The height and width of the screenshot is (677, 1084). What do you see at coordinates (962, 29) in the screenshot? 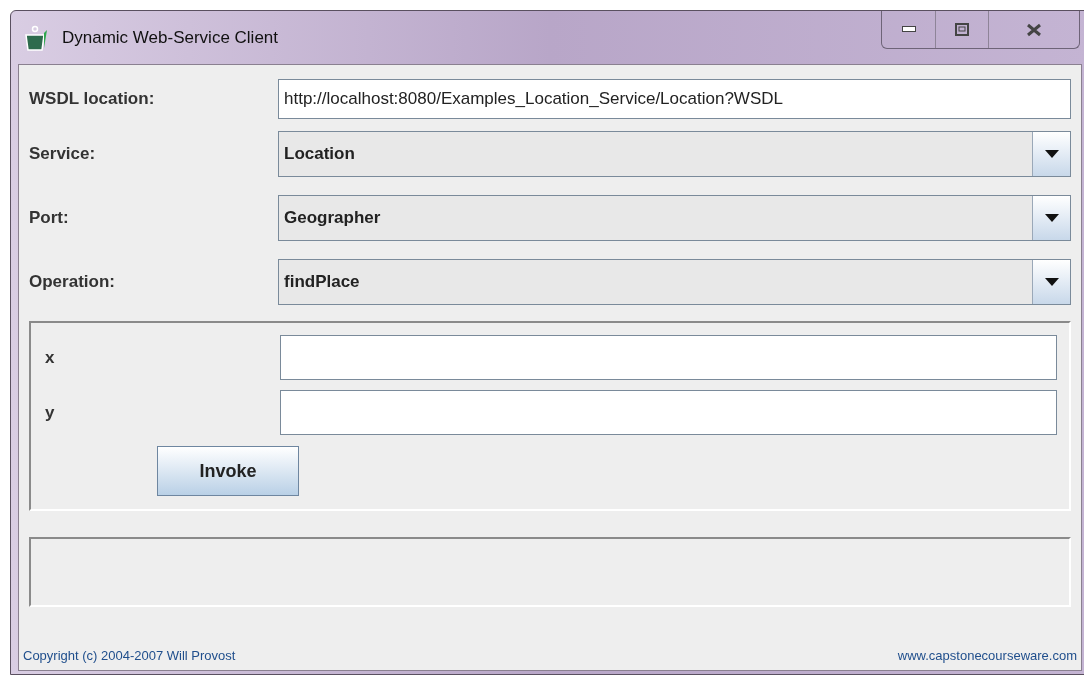
I see `maximize-icon` at bounding box center [962, 29].